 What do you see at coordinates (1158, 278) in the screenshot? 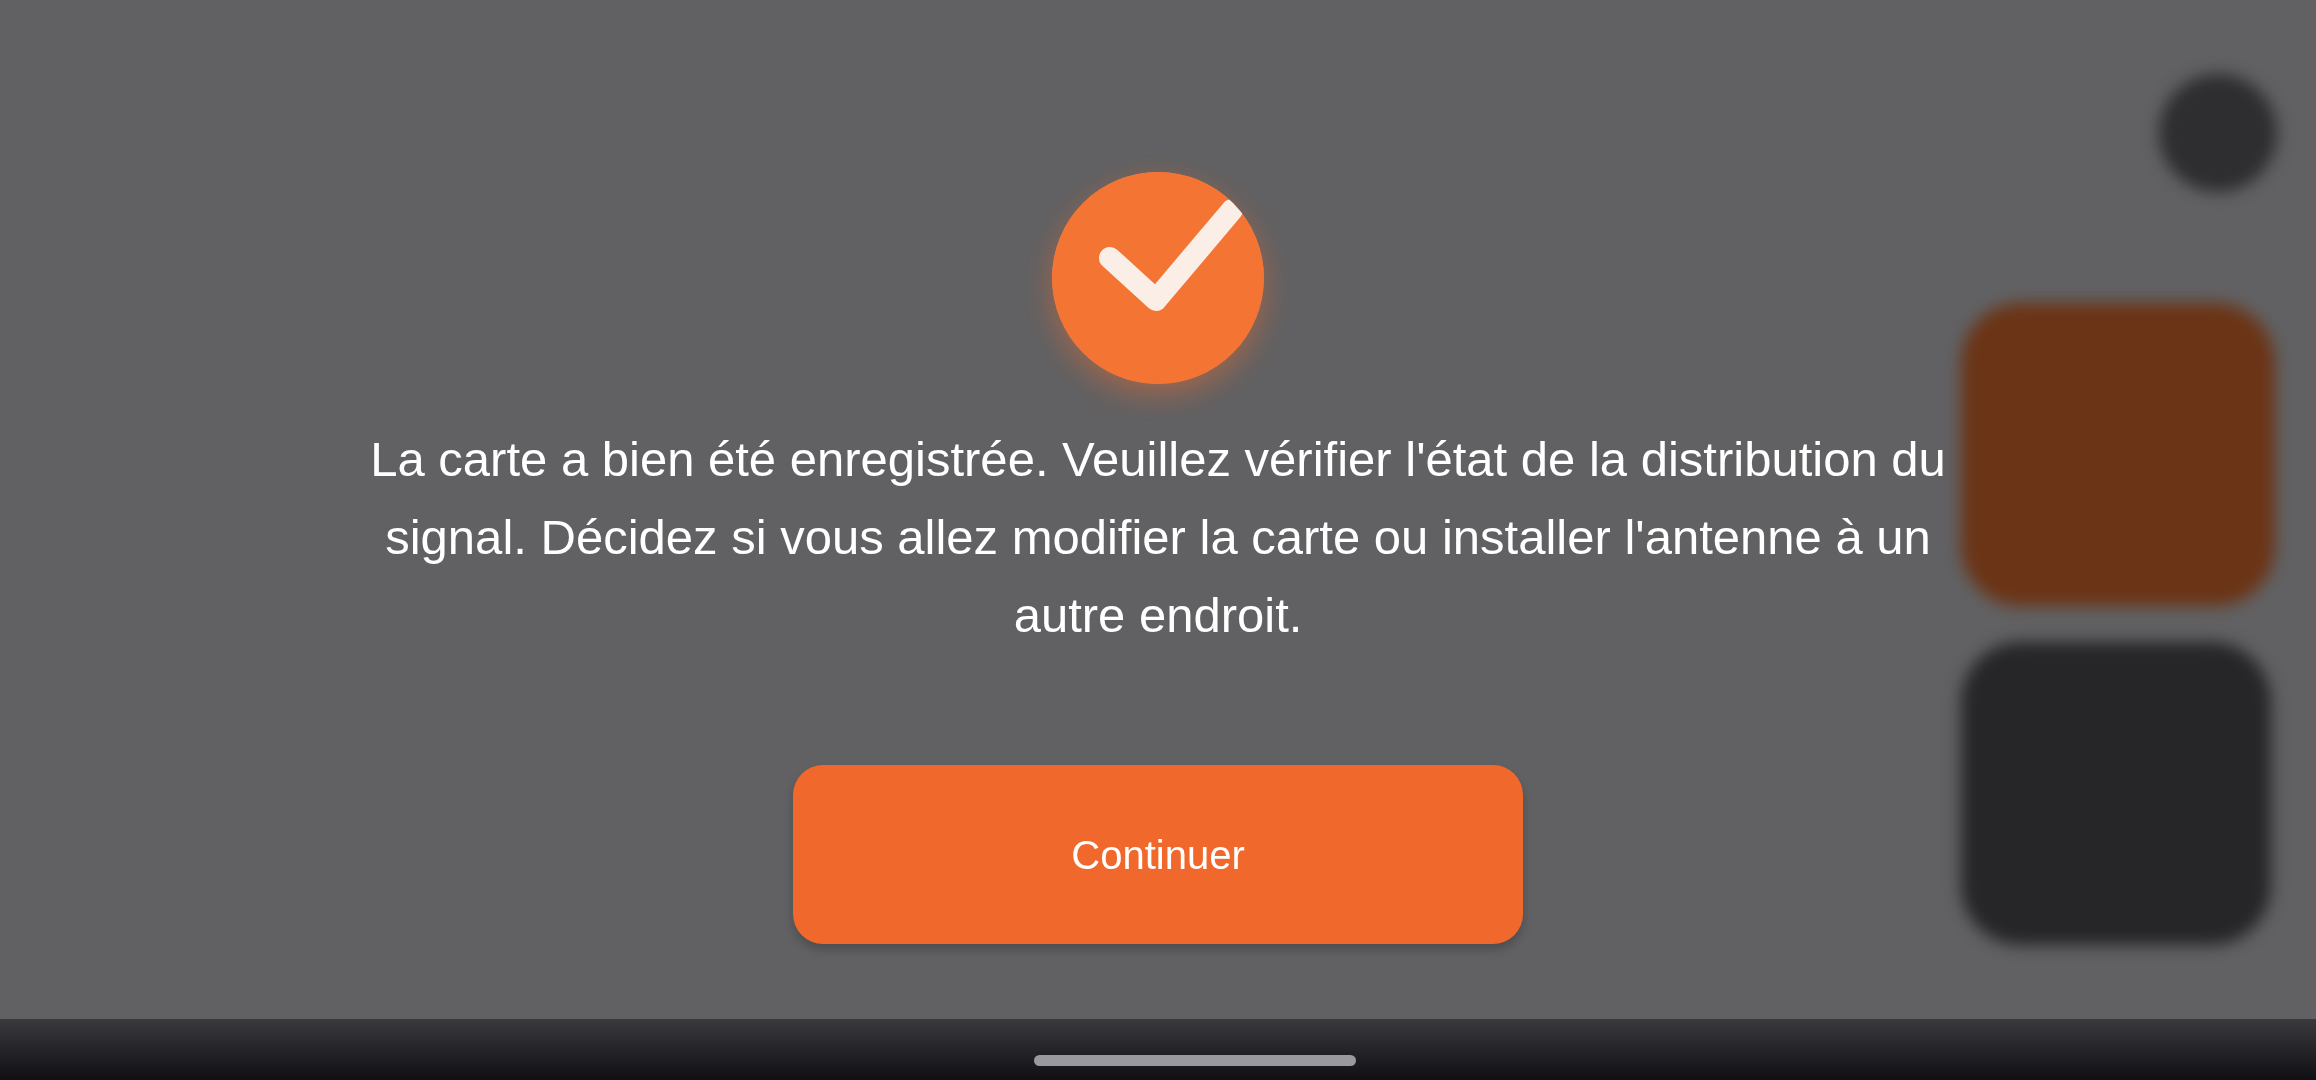
I see `check-icon` at bounding box center [1158, 278].